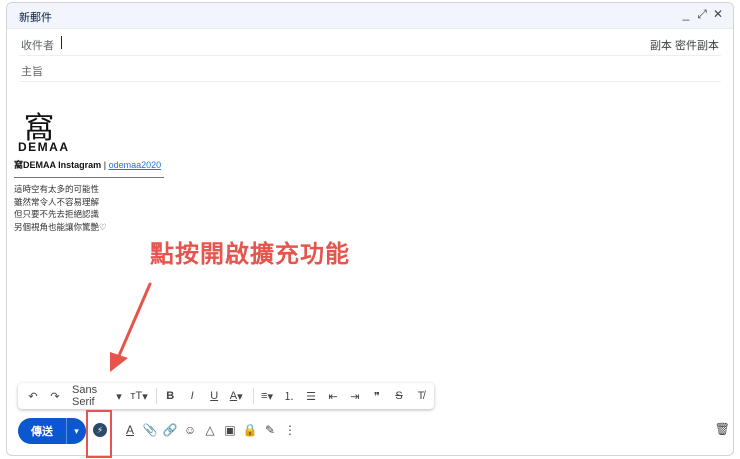 The height and width of the screenshot is (459, 740). What do you see at coordinates (230, 430) in the screenshot?
I see `photo-icon: ▣` at bounding box center [230, 430].